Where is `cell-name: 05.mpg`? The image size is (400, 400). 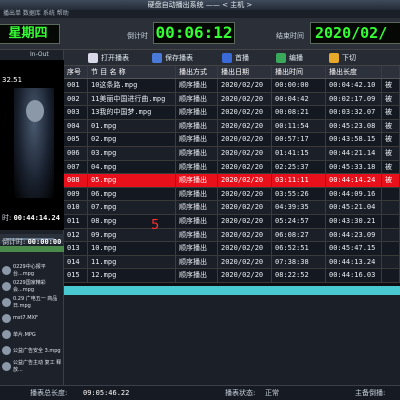
cell-name: 05.mpg is located at coordinates (132, 180).